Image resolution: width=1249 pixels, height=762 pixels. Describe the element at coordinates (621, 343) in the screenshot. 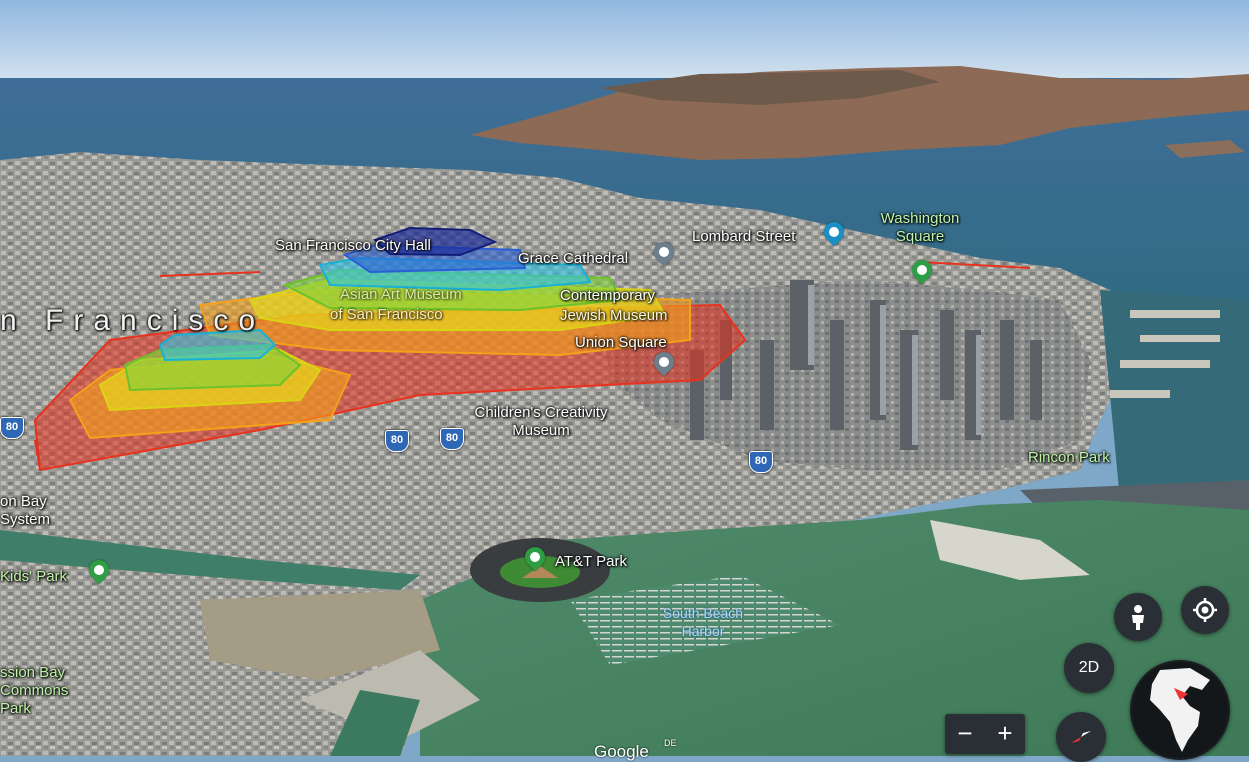

I see `label-union-square: Union Square` at that location.